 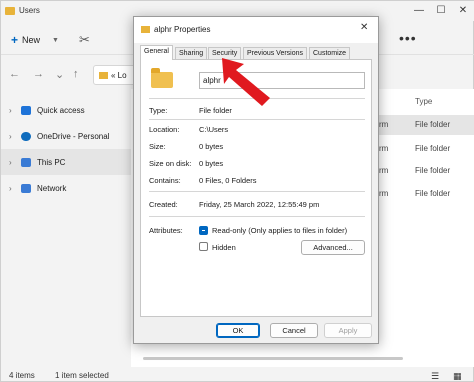 I want to click on maximize-icon: ☐, so click(x=441, y=11).